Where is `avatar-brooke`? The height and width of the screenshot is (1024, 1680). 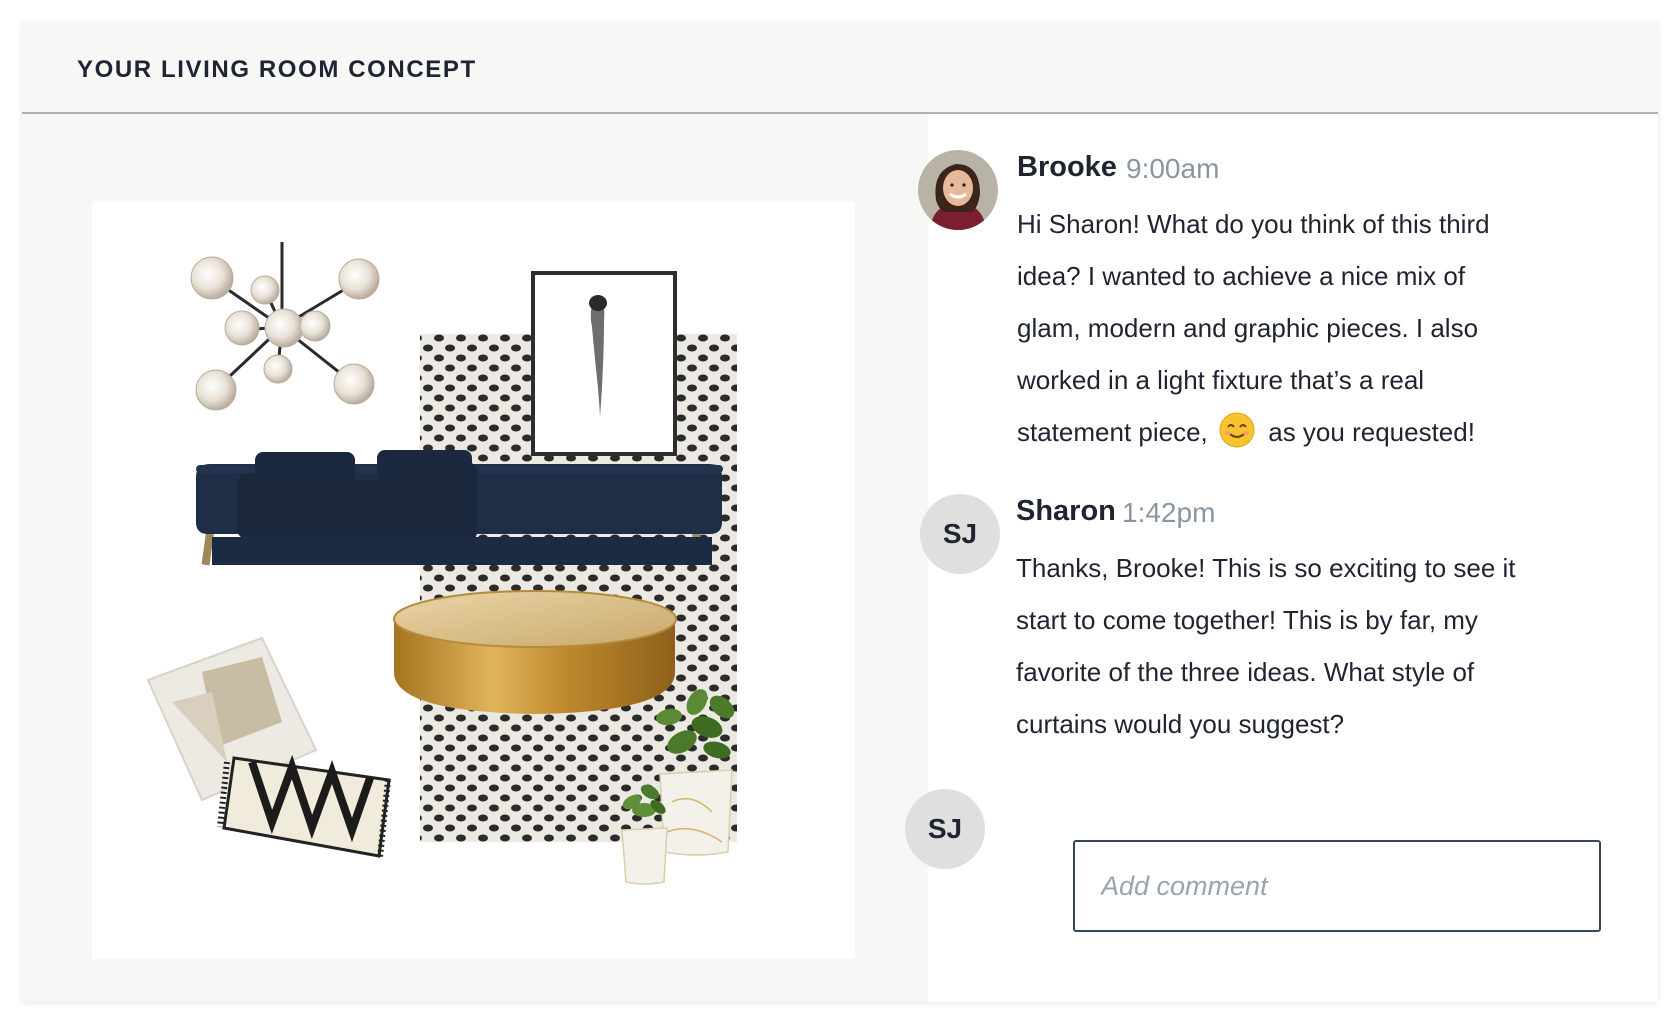 avatar-brooke is located at coordinates (958, 190).